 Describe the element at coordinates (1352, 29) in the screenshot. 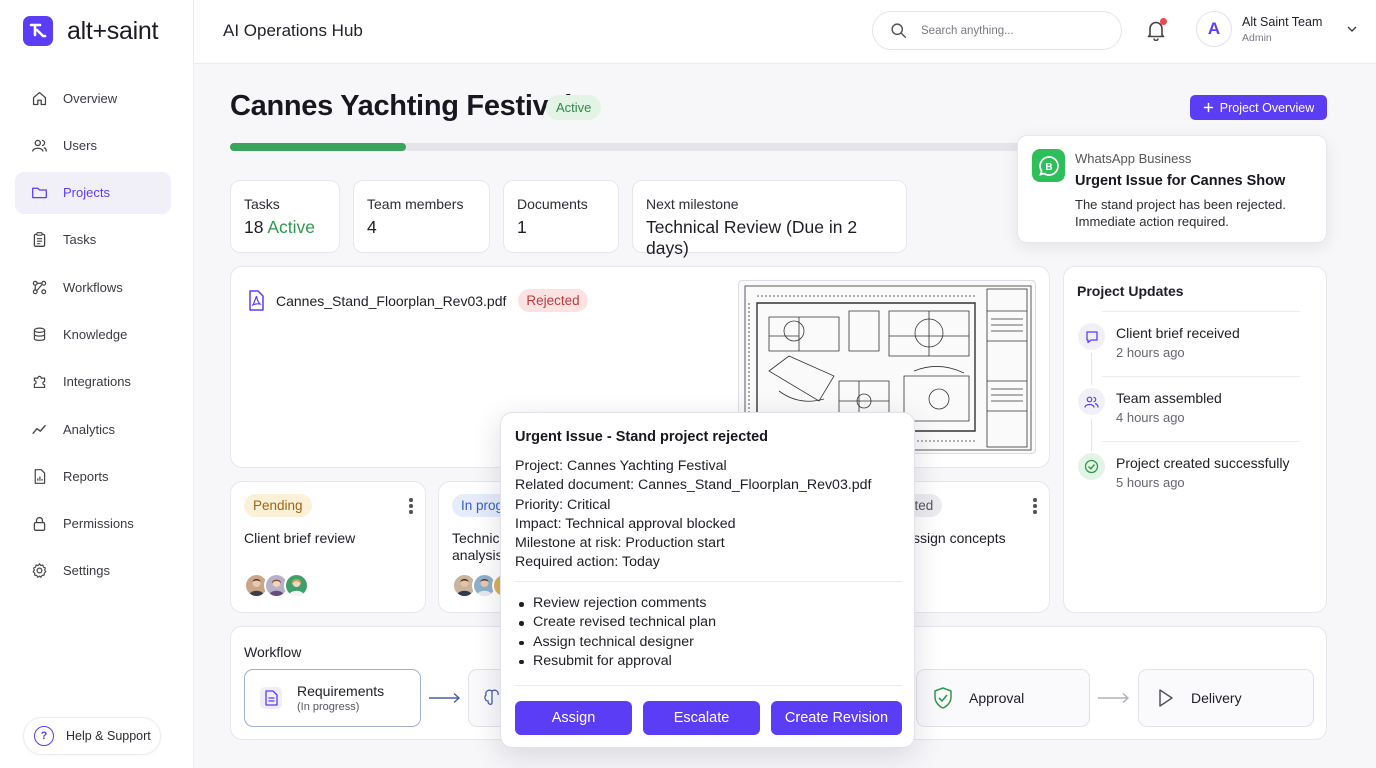

I see `chevron-down-icon` at that location.